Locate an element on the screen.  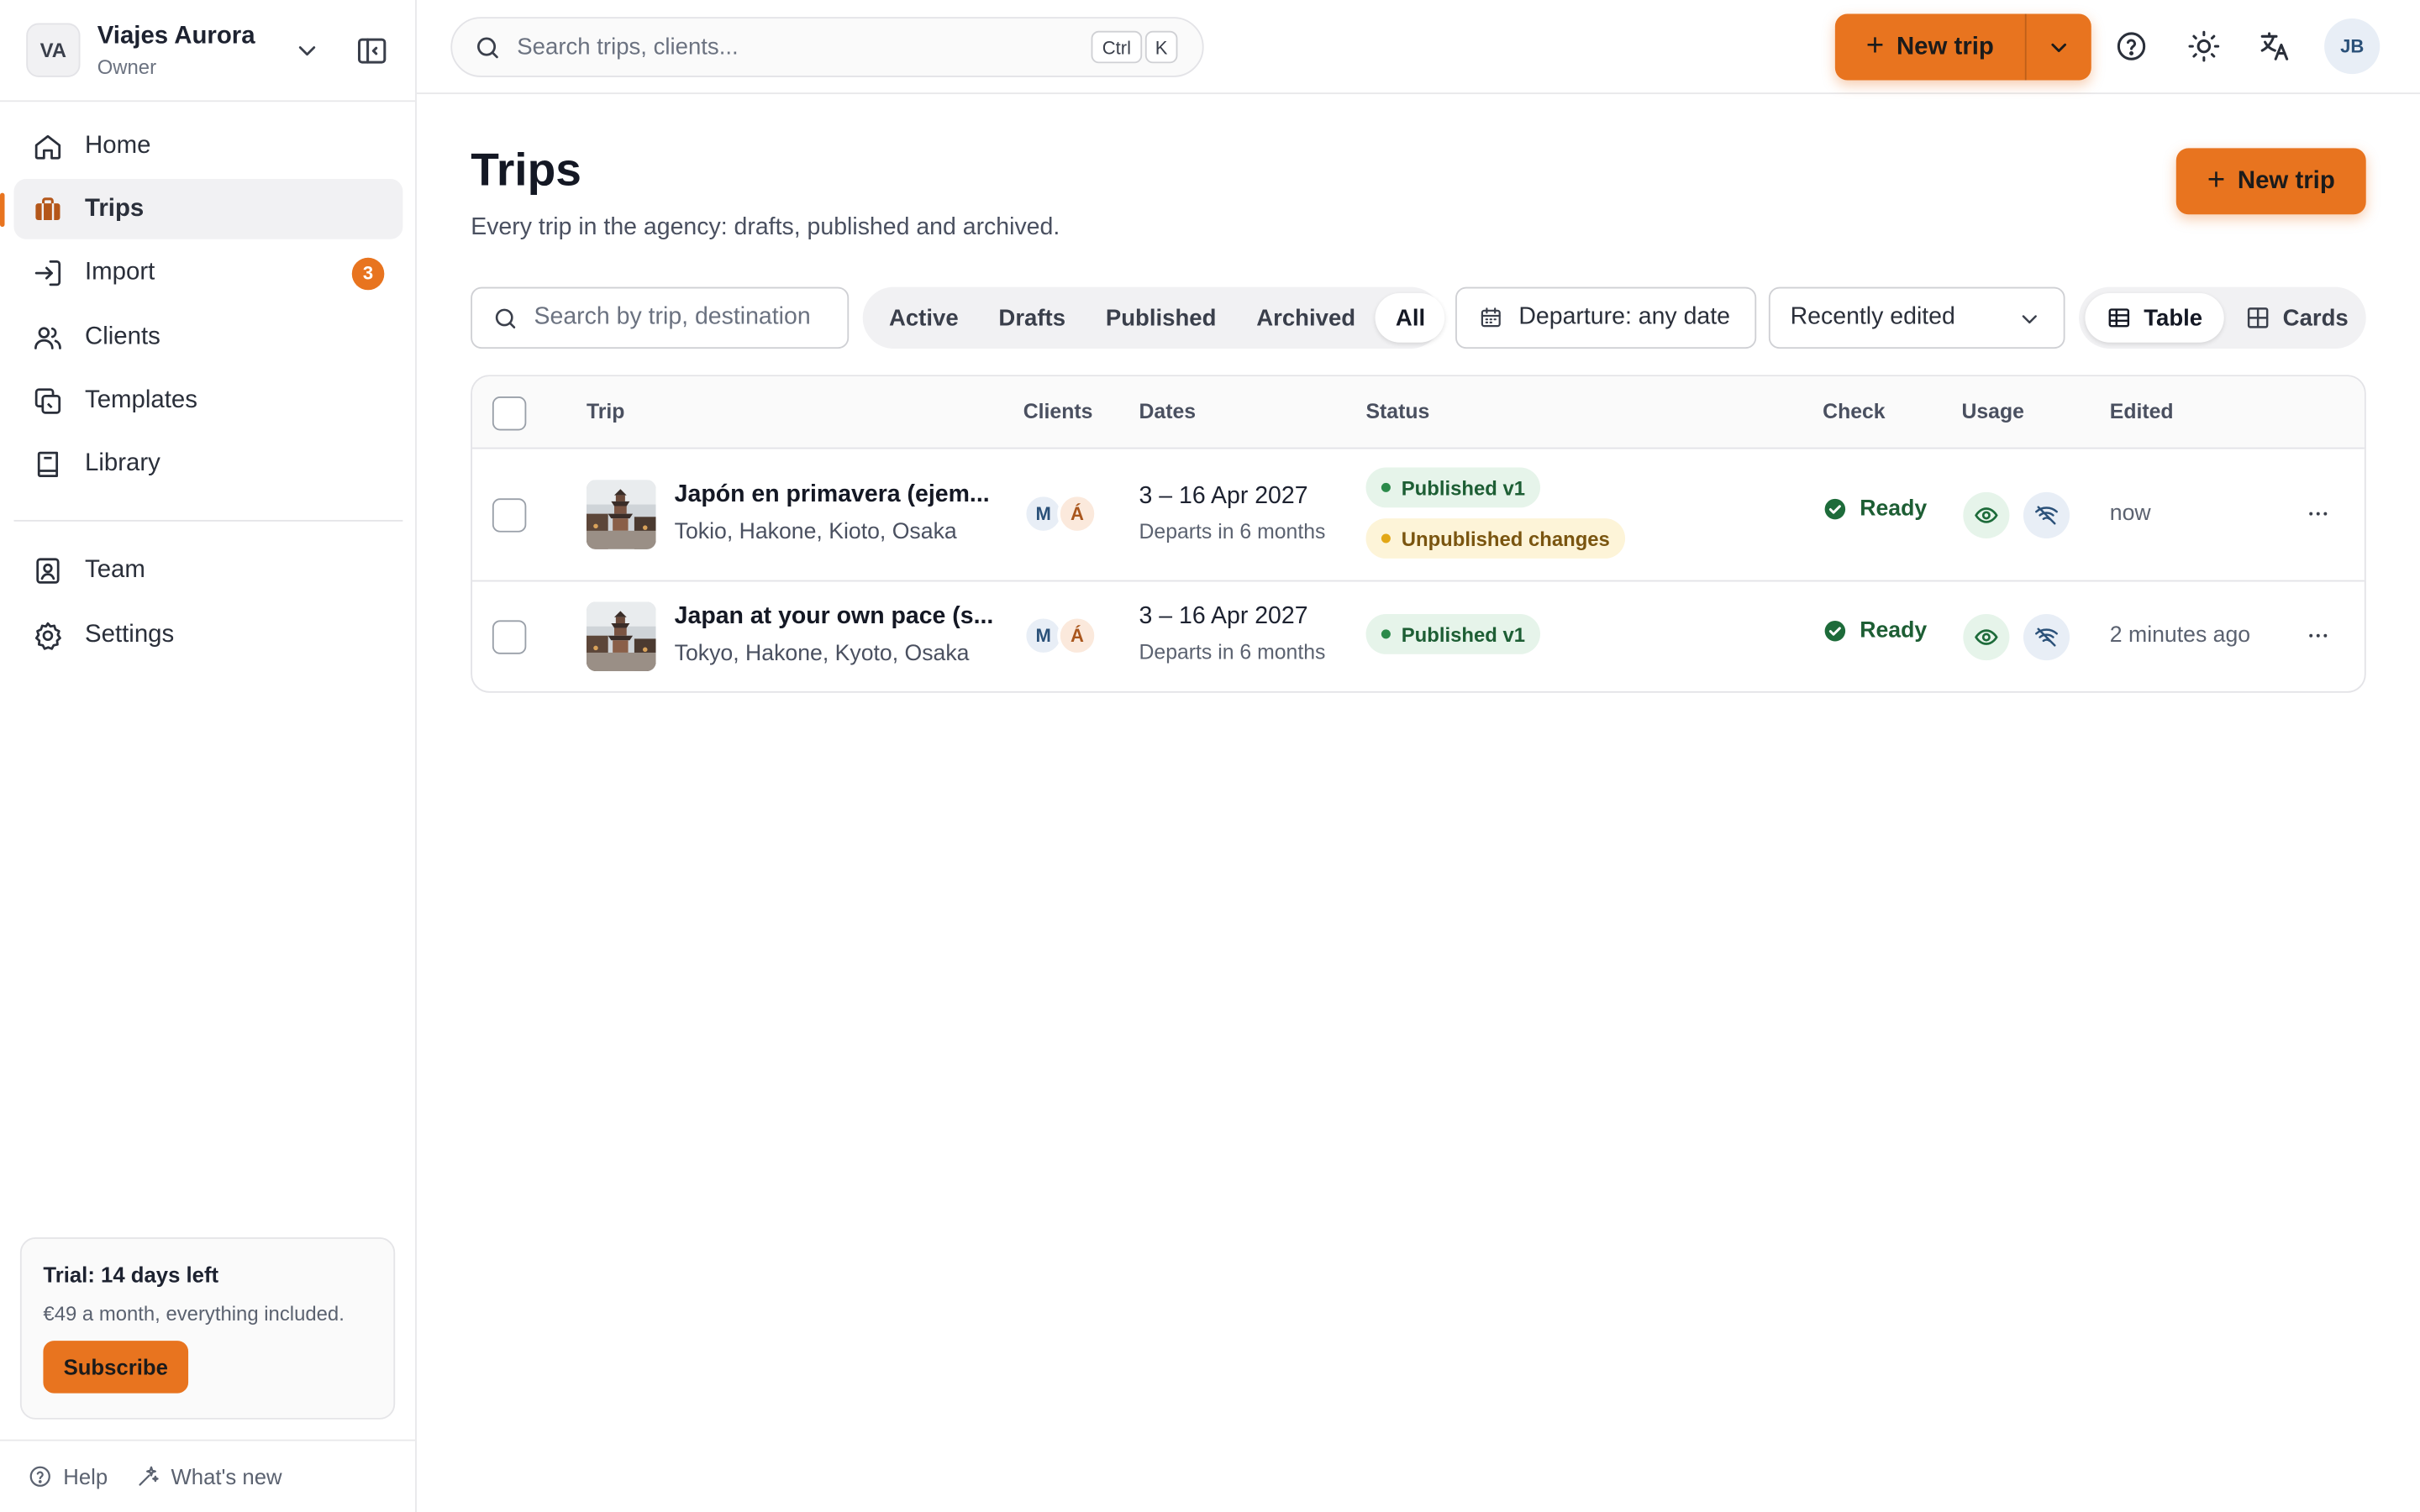
kbd-k: K is located at coordinates (1161, 47).